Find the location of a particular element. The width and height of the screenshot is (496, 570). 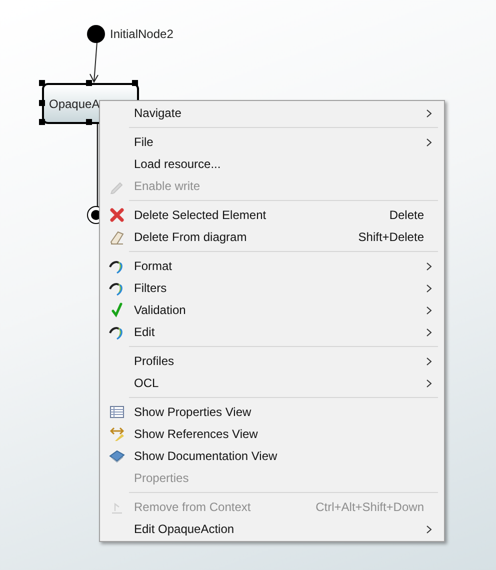

shortcut-label: Shift+Delete is located at coordinates (391, 237).